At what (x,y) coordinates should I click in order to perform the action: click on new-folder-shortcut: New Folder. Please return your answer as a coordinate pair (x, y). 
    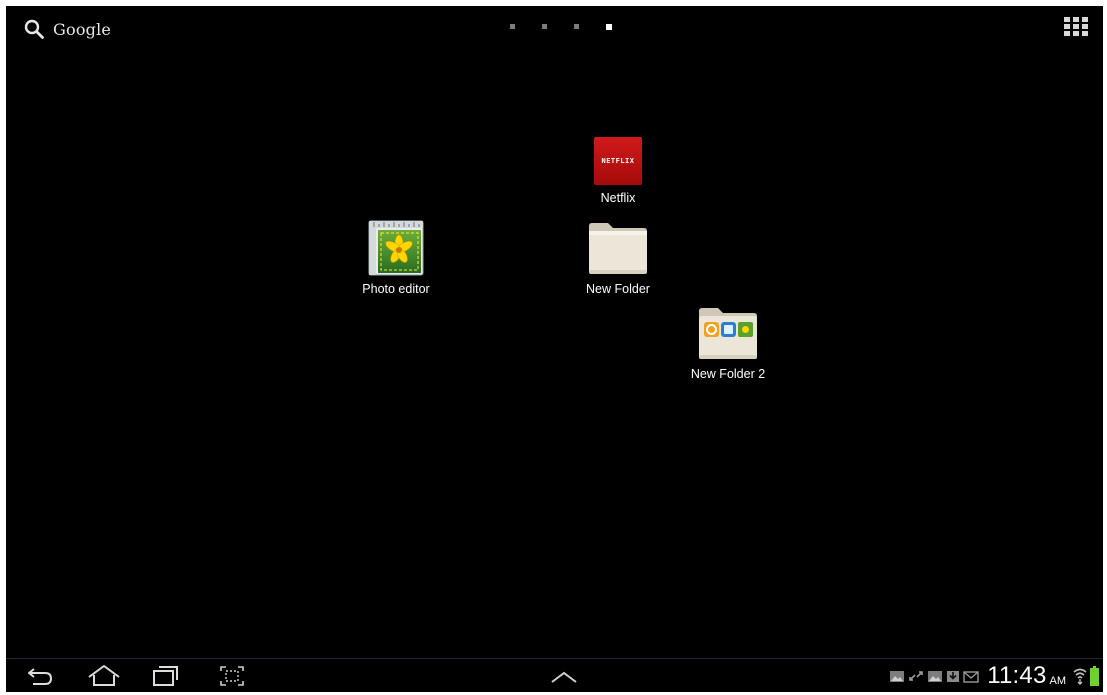
    Looking at the image, I should click on (618, 258).